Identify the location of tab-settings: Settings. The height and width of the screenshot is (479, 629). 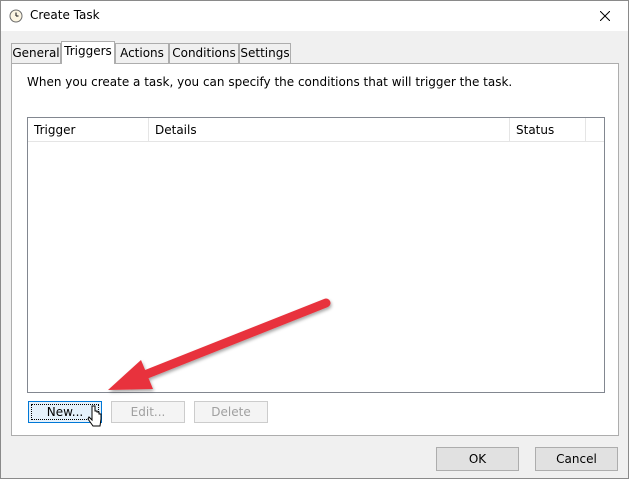
(265, 53).